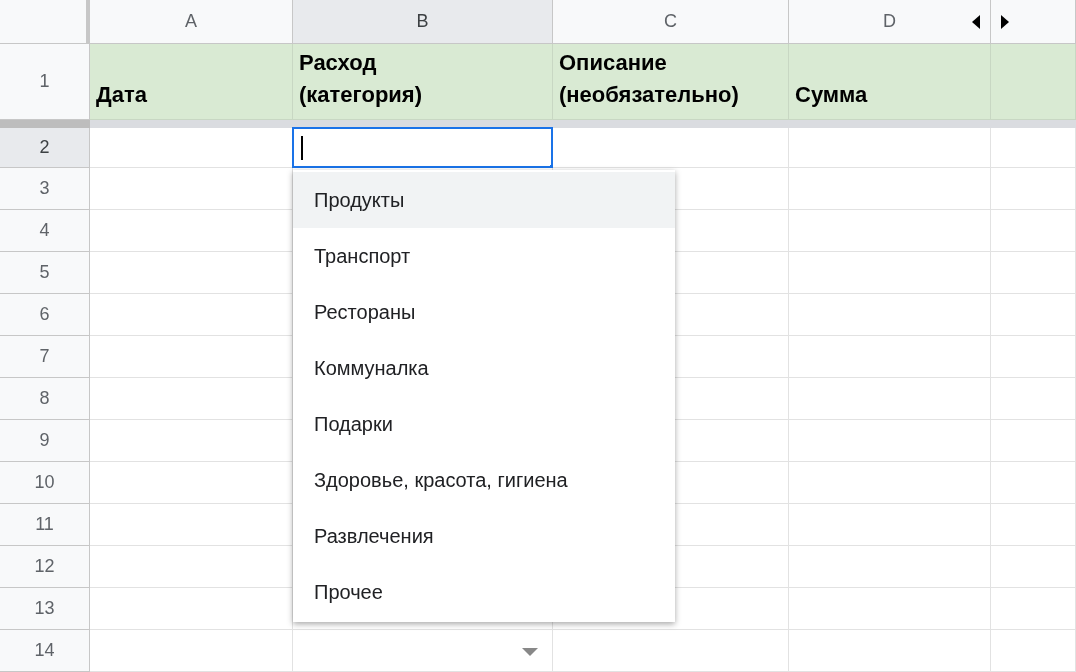 Image resolution: width=1076 pixels, height=672 pixels. I want to click on header-cell: Сумма, so click(890, 82).